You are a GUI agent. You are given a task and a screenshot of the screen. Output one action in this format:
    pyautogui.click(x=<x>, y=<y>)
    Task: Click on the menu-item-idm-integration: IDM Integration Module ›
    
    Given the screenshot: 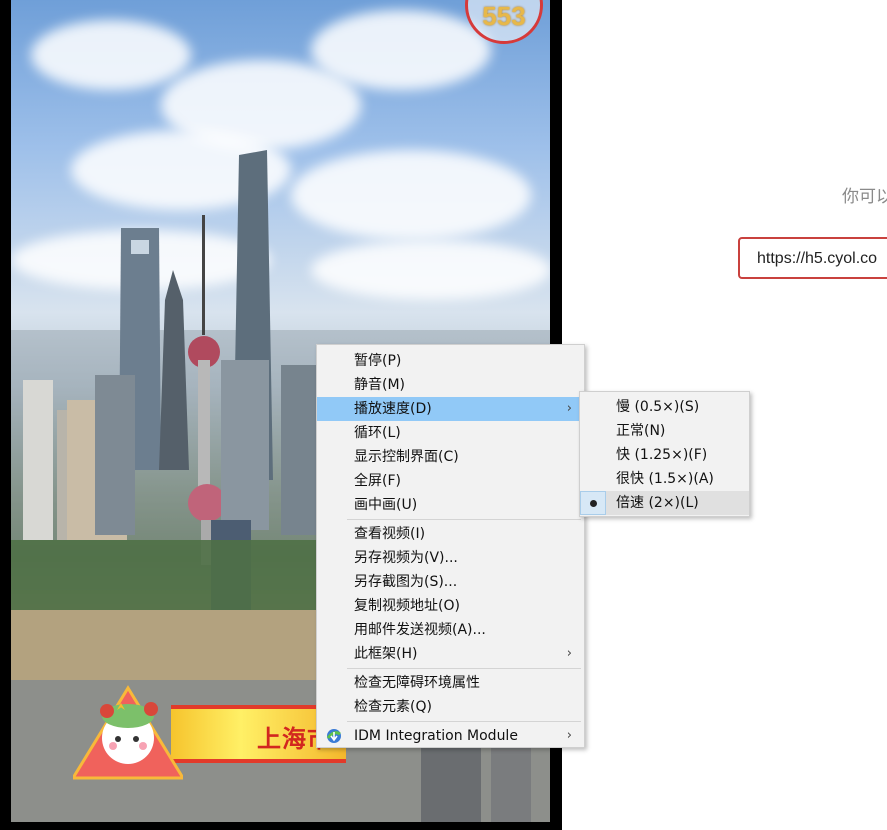 What is the action you would take?
    pyautogui.click(x=450, y=736)
    